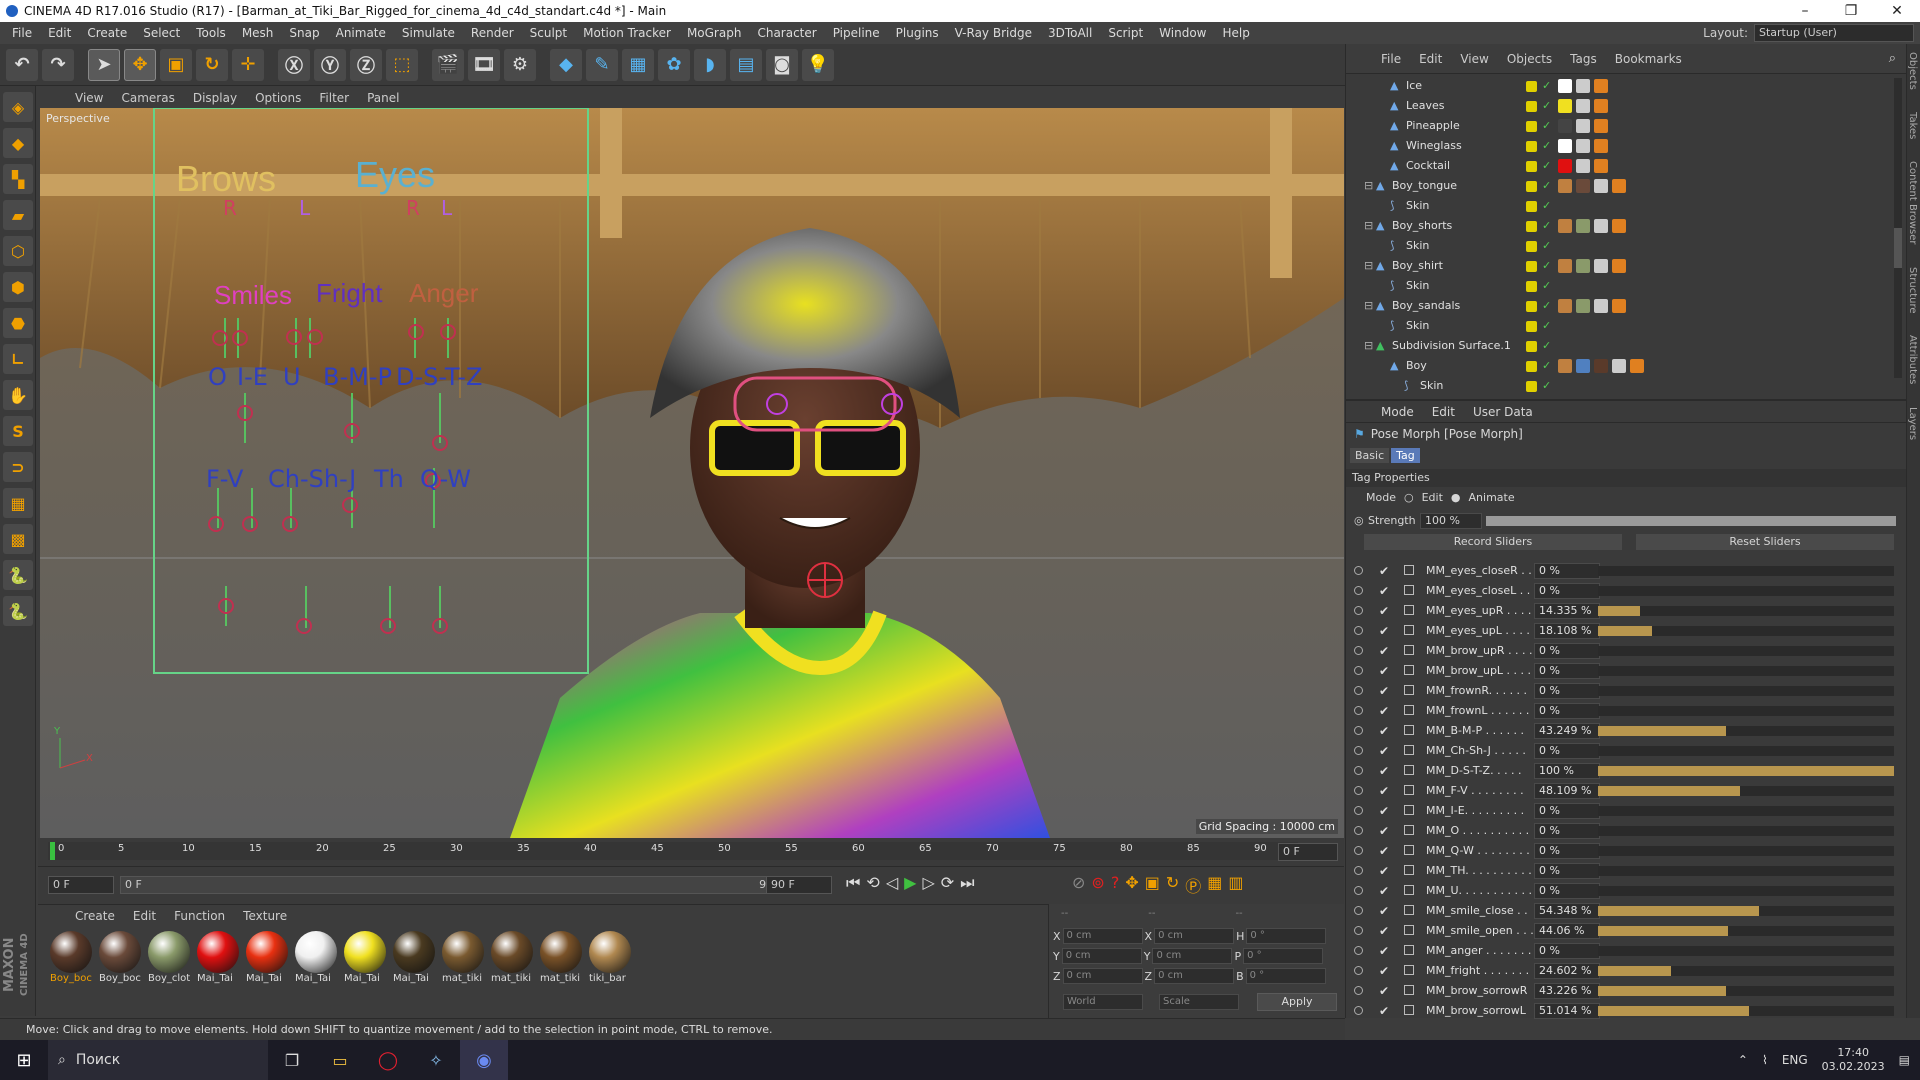 The height and width of the screenshot is (1080, 1920). Describe the element at coordinates (1567, 1011) in the screenshot. I see `morph-value-field: 51.014 %` at that location.